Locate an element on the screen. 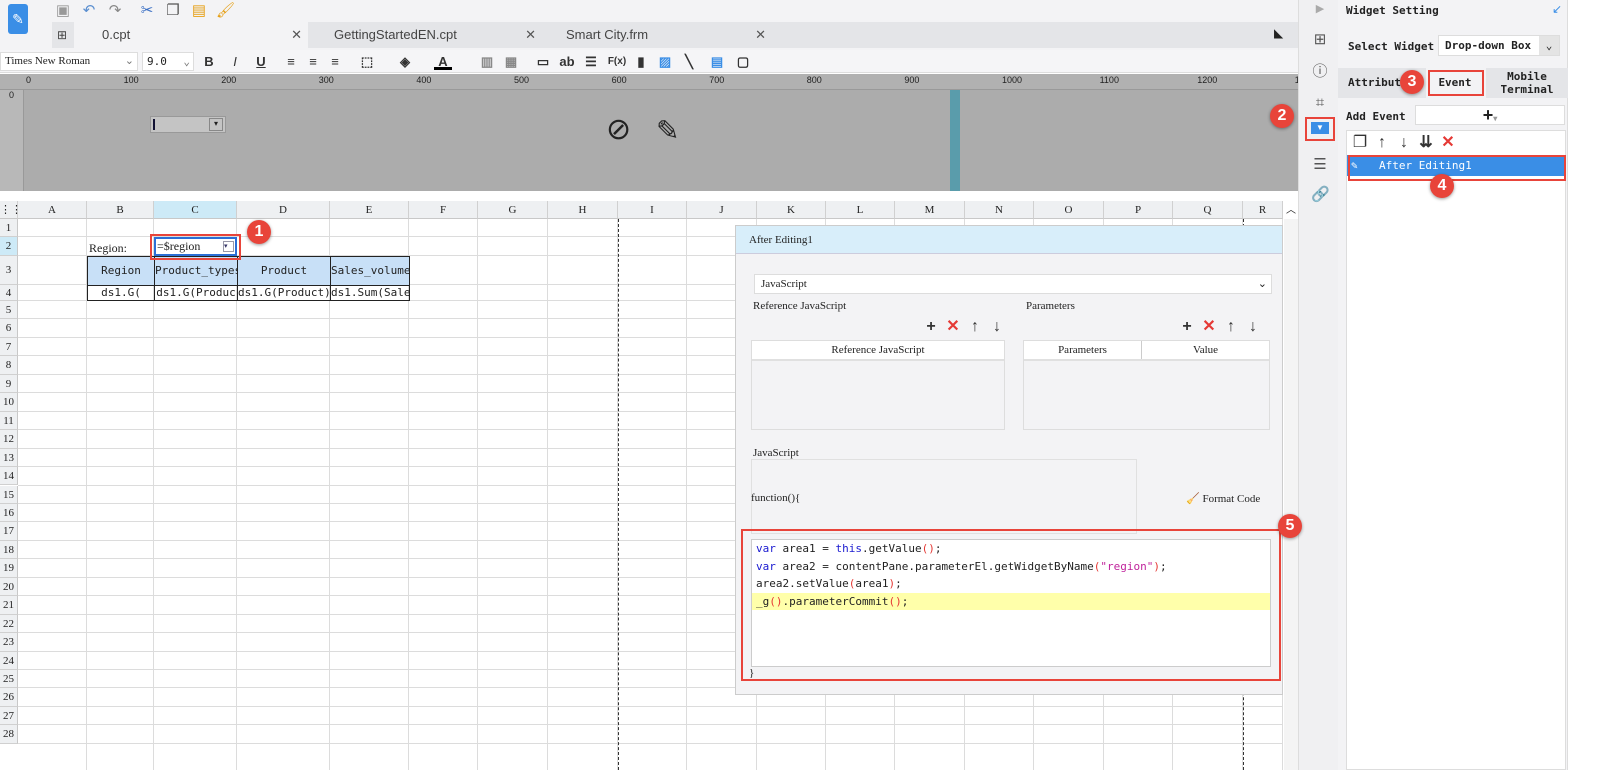  script-type-select: JavaScript ⌄ is located at coordinates (1013, 284).